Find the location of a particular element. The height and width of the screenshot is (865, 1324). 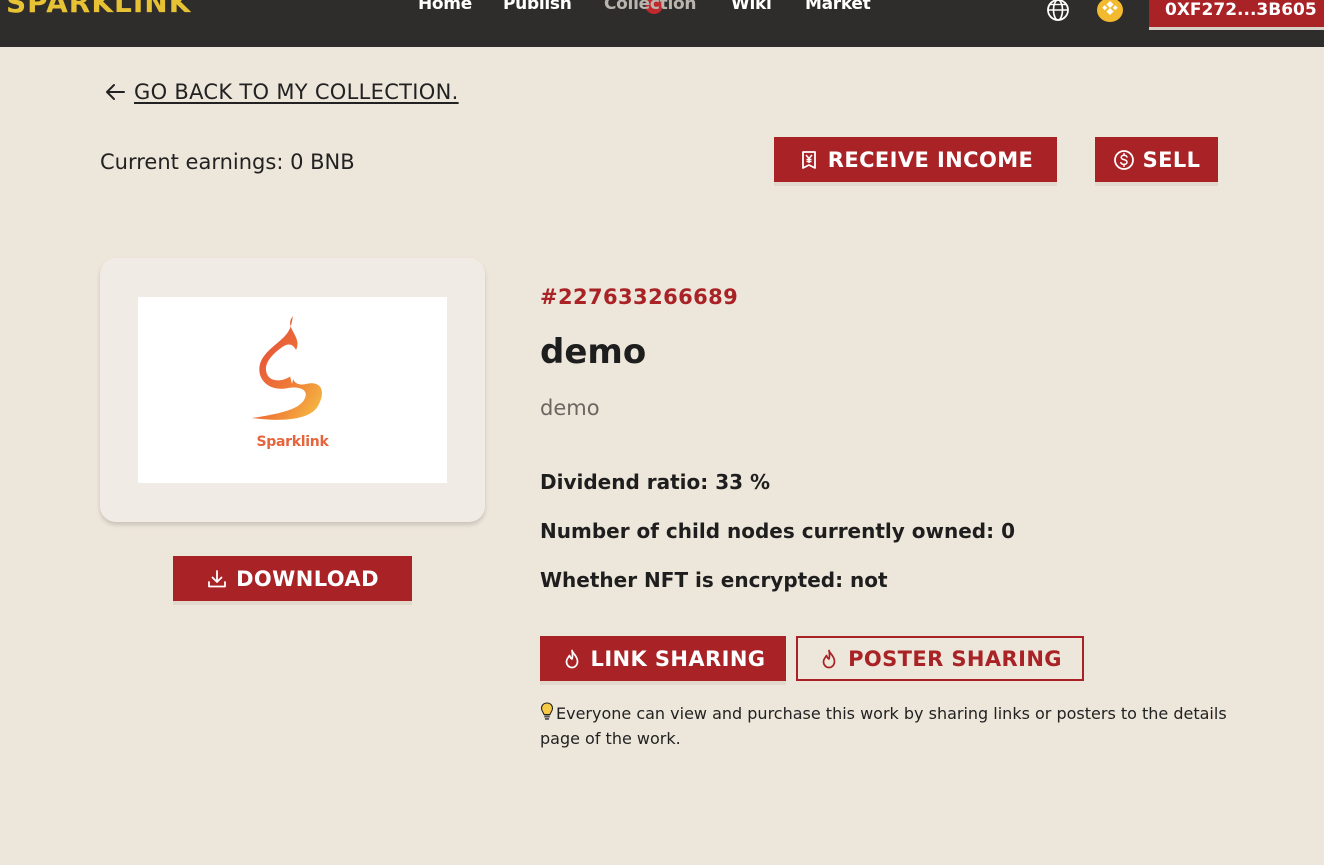

sparklink-flame-logo is located at coordinates (287, 368).